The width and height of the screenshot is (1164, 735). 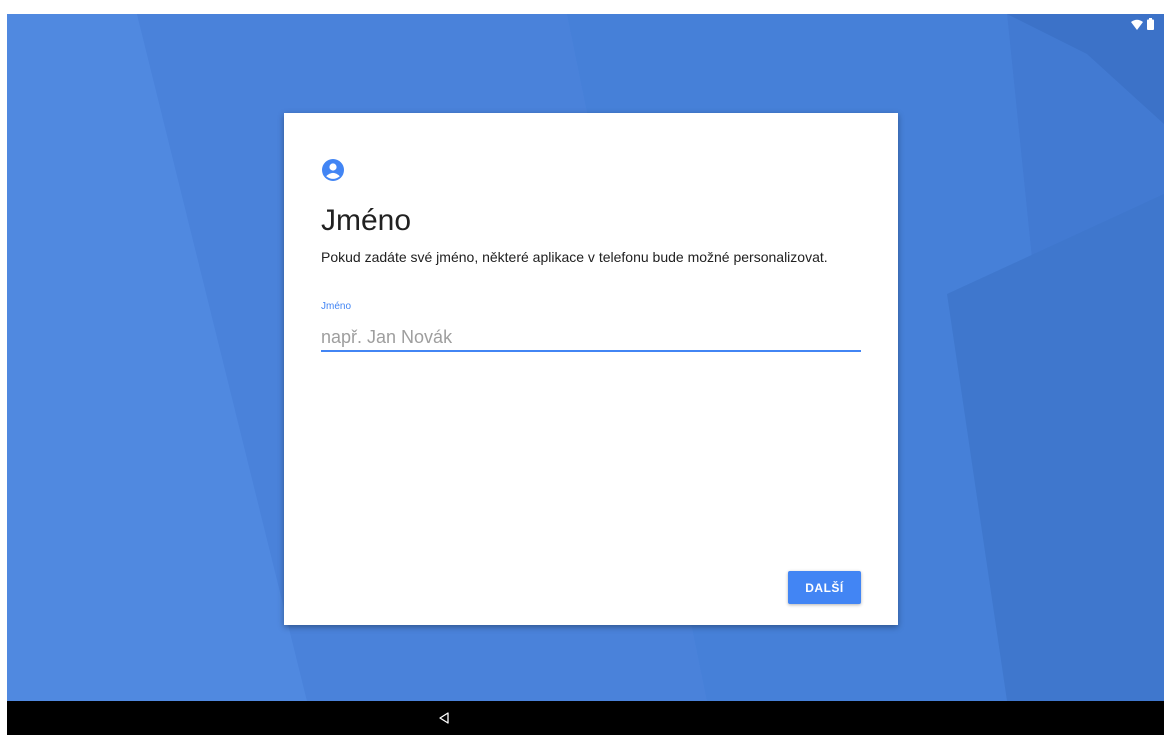 I want to click on battery-icon, so click(x=1150, y=24).